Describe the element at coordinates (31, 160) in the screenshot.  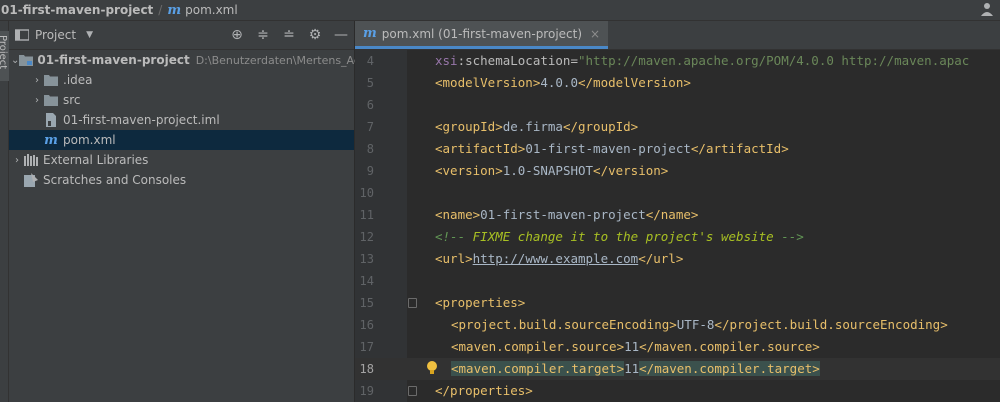
I see `libraries-icon` at that location.